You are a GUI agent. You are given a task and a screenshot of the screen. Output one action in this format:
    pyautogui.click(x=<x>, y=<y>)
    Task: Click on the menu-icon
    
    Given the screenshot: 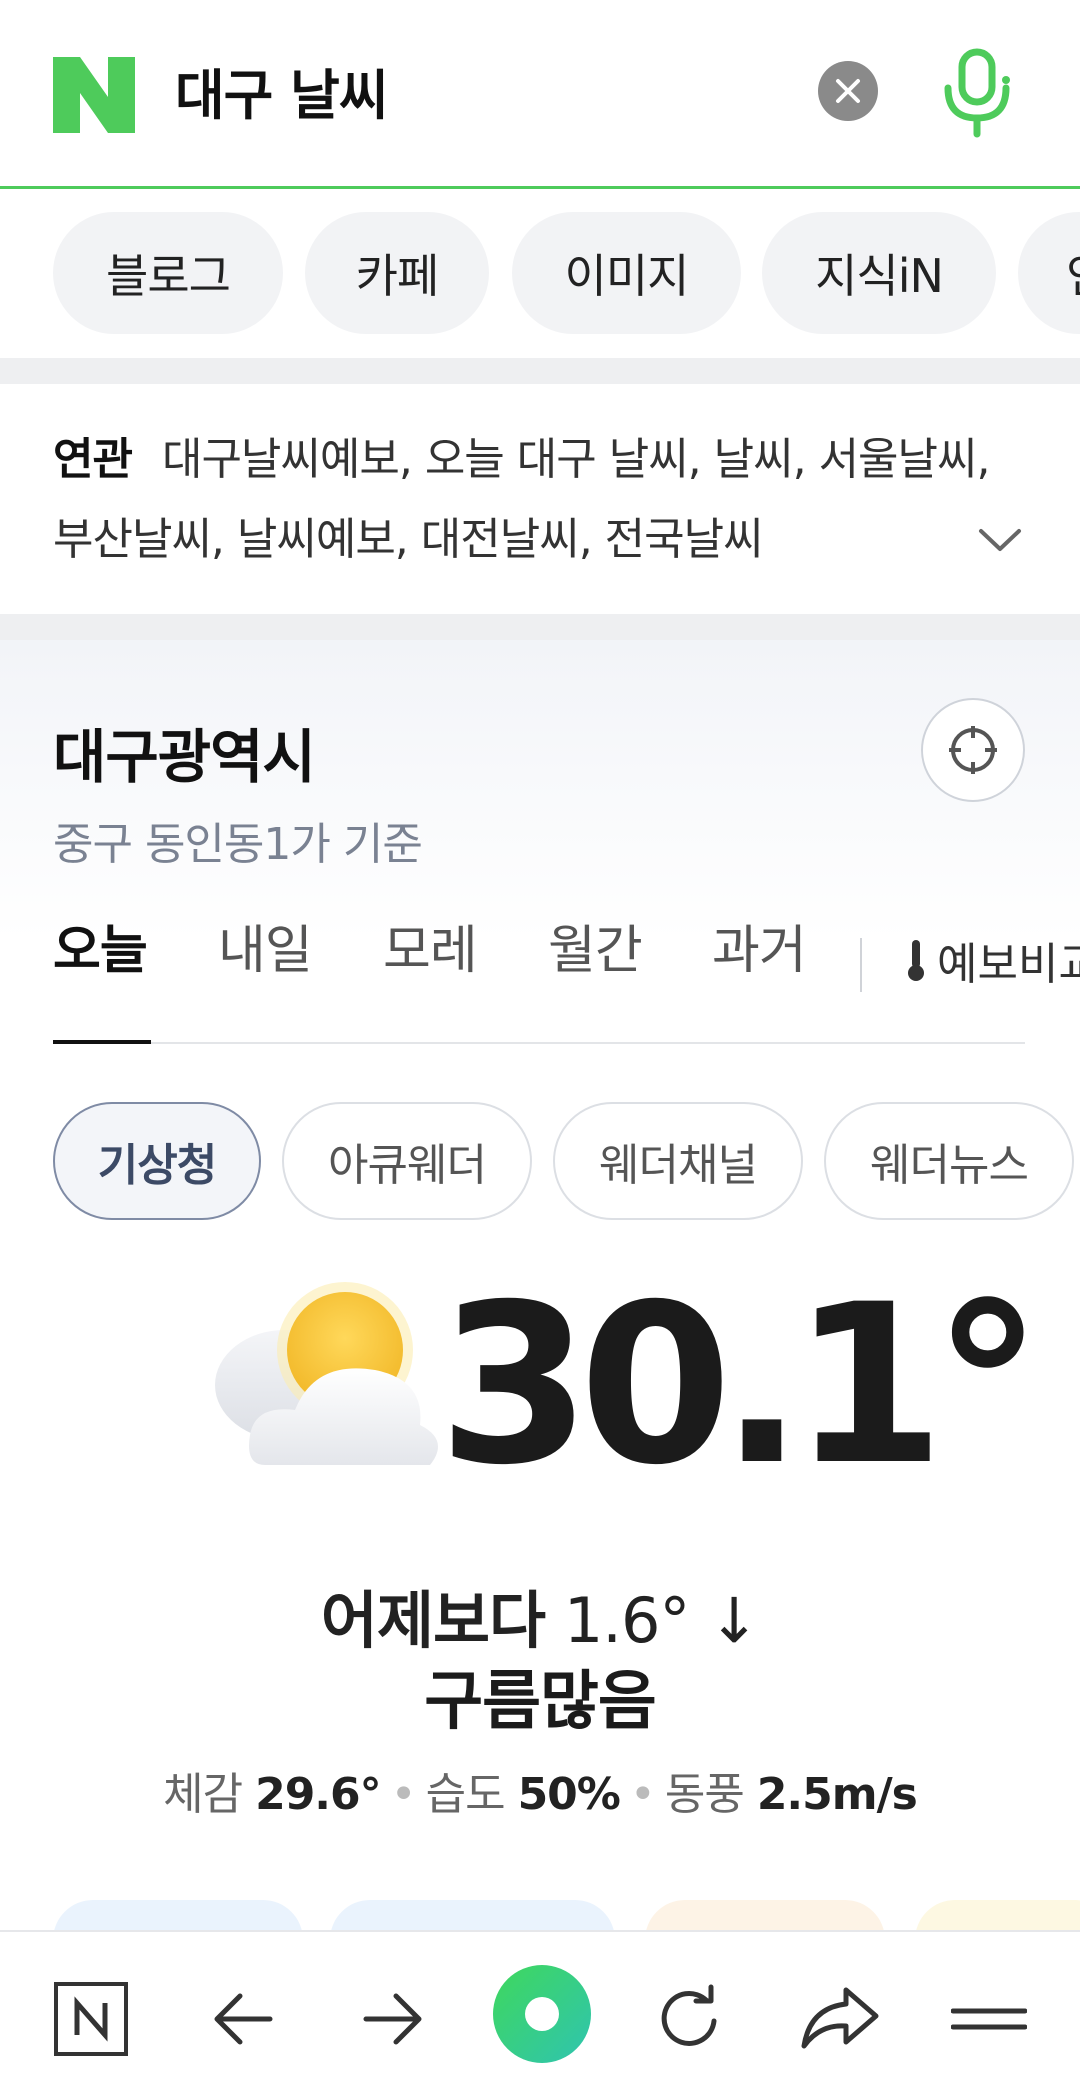 What is the action you would take?
    pyautogui.click(x=989, y=2019)
    